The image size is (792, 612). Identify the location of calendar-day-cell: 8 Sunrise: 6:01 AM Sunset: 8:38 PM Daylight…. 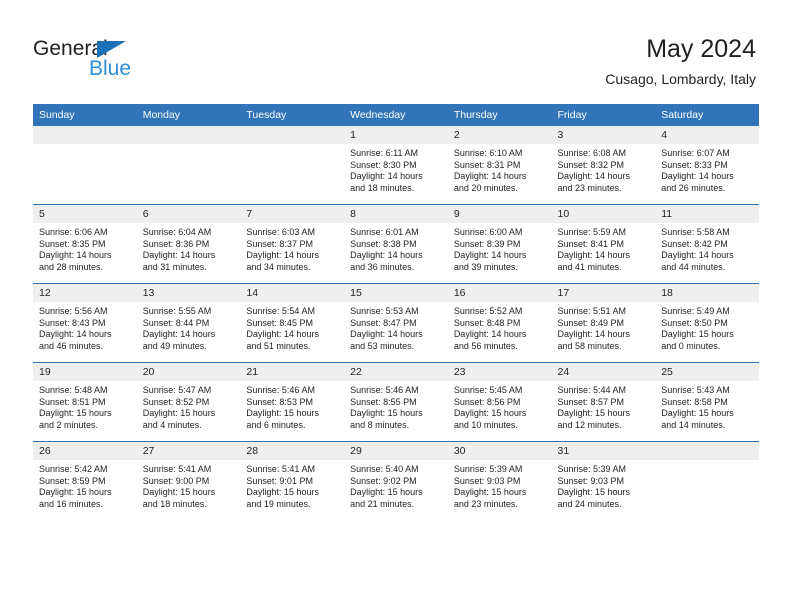
(396, 244).